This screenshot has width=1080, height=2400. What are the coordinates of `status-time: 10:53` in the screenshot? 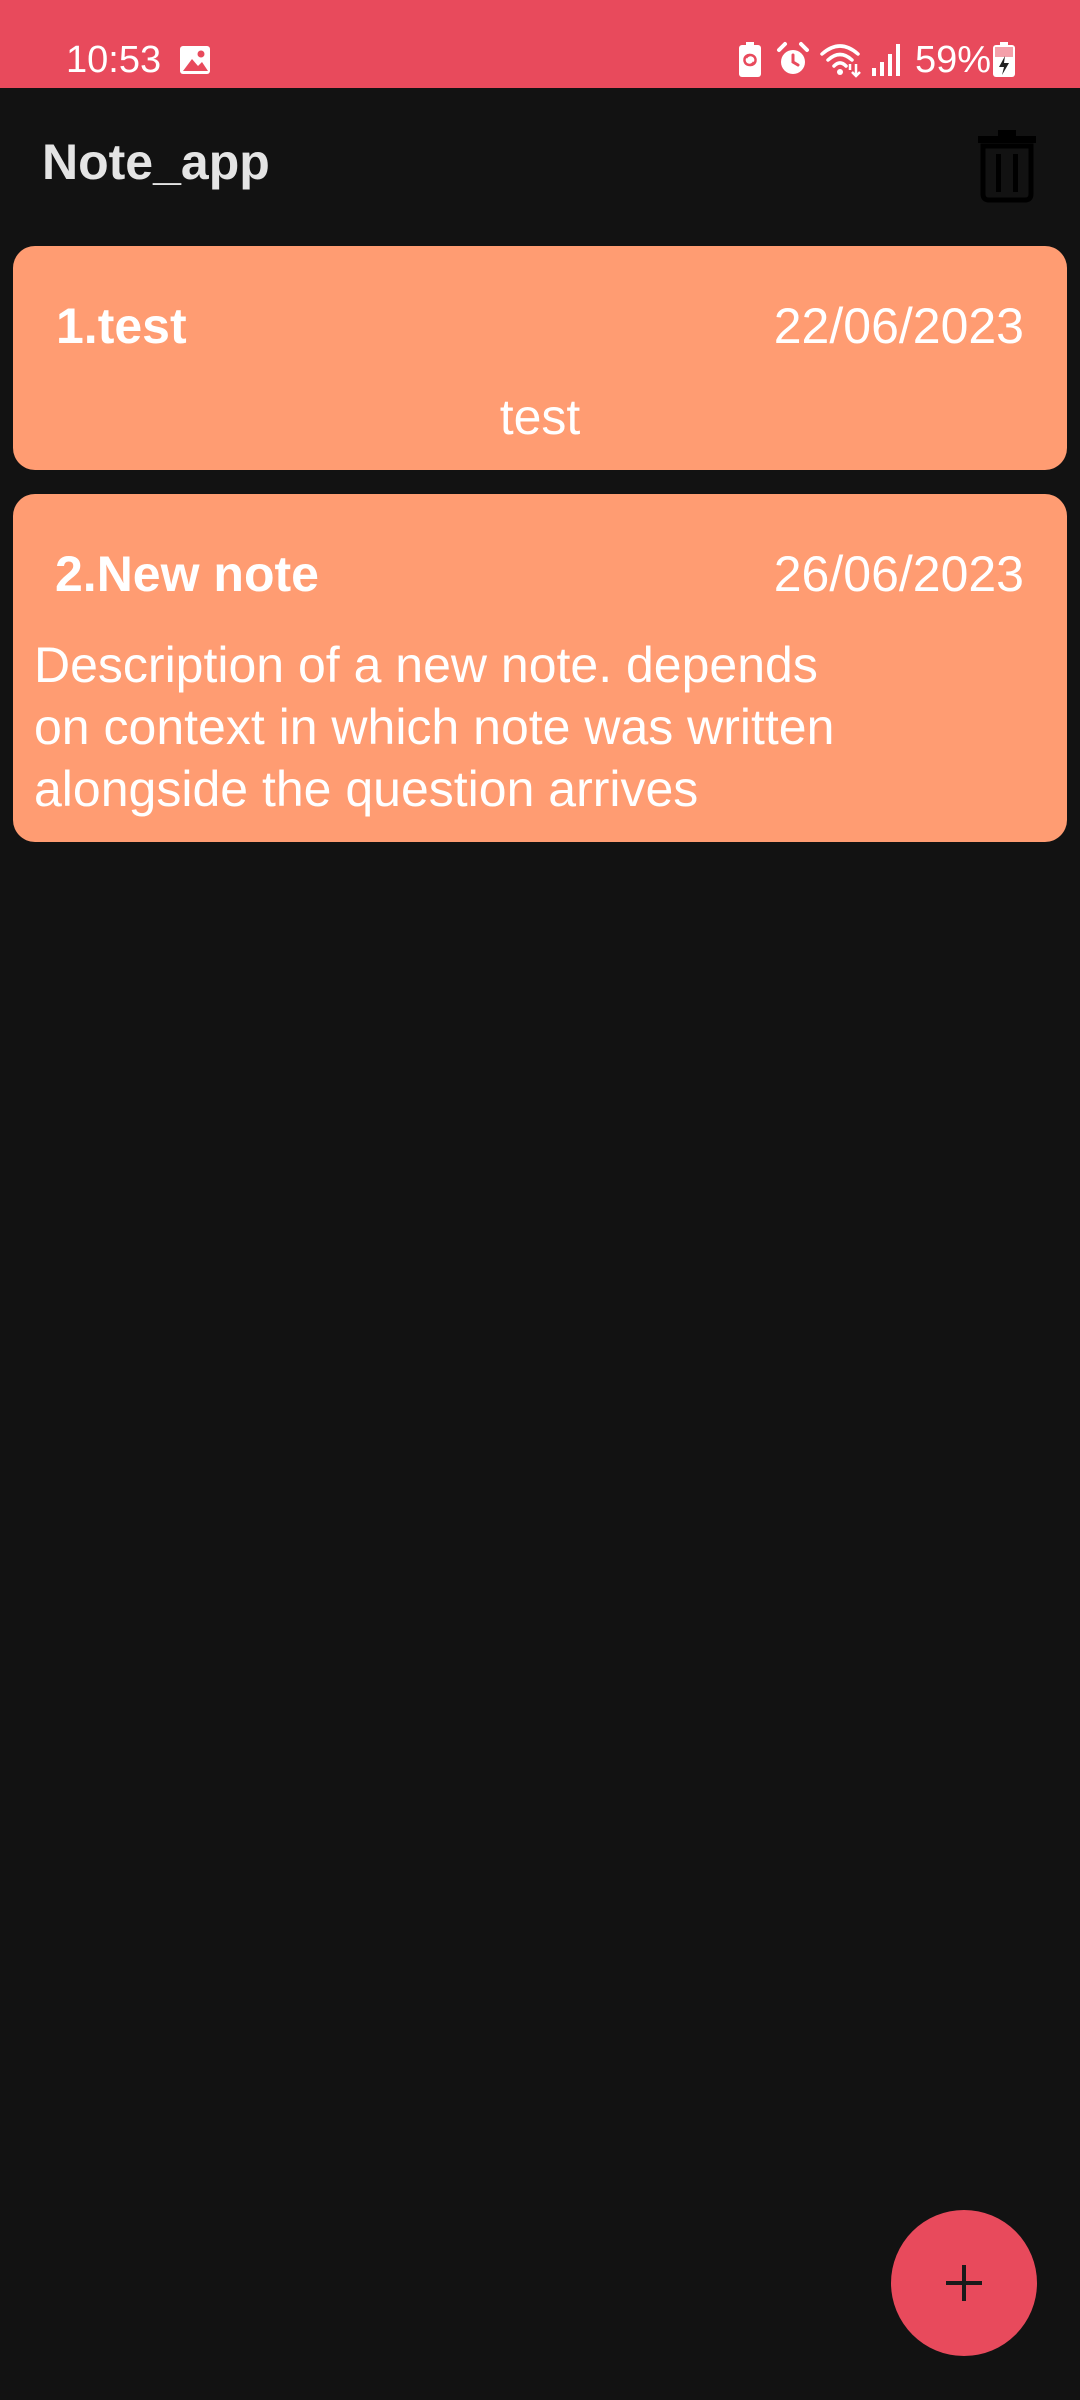 It's located at (114, 60).